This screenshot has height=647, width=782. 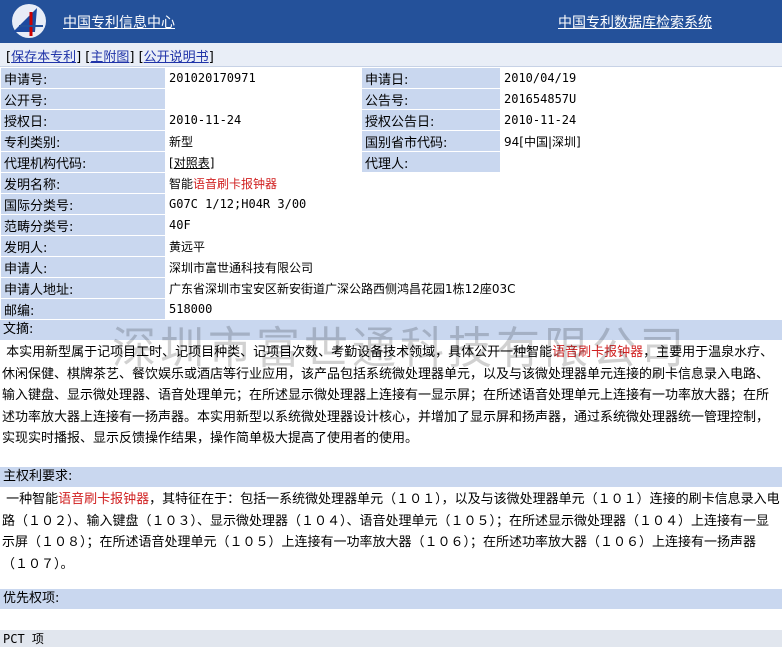 What do you see at coordinates (83, 141) in the screenshot?
I see `patent-type-label: 专利类别:` at bounding box center [83, 141].